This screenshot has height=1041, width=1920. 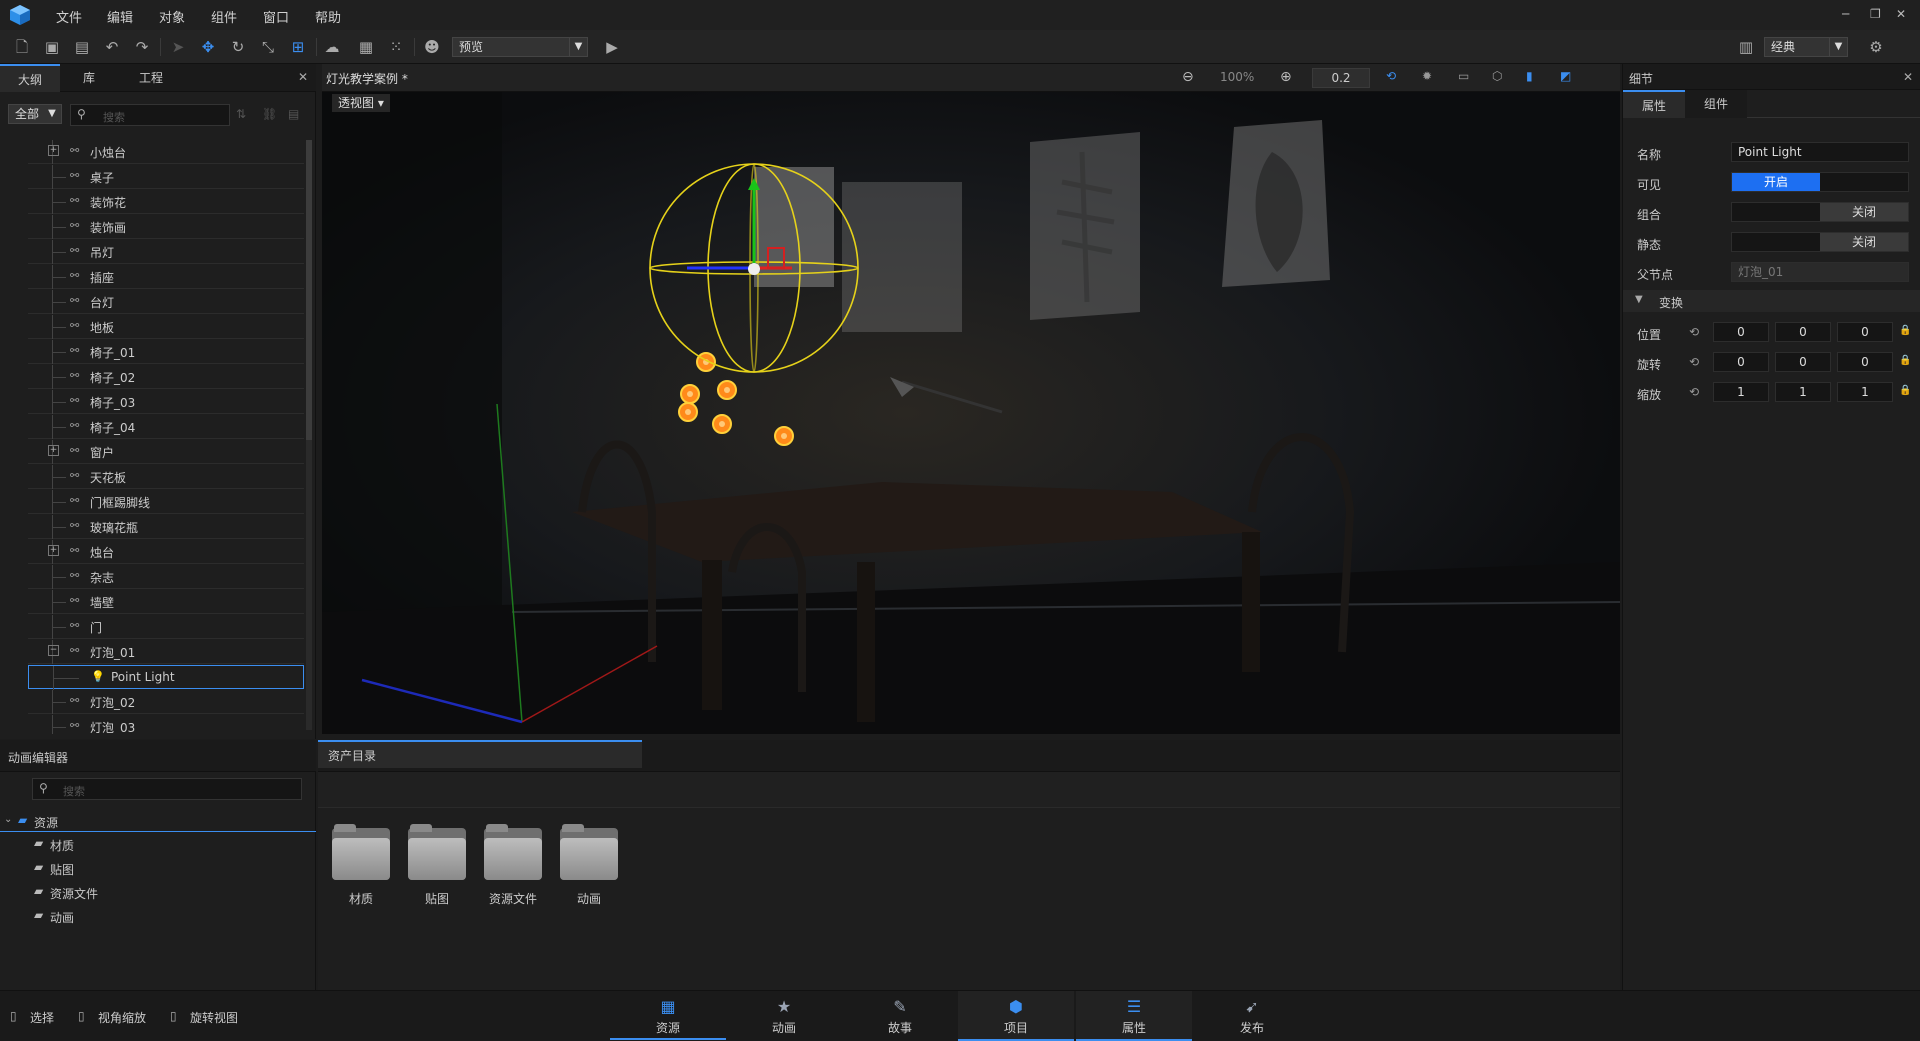 I want to click on tab-project: 工程, so click(x=151, y=78).